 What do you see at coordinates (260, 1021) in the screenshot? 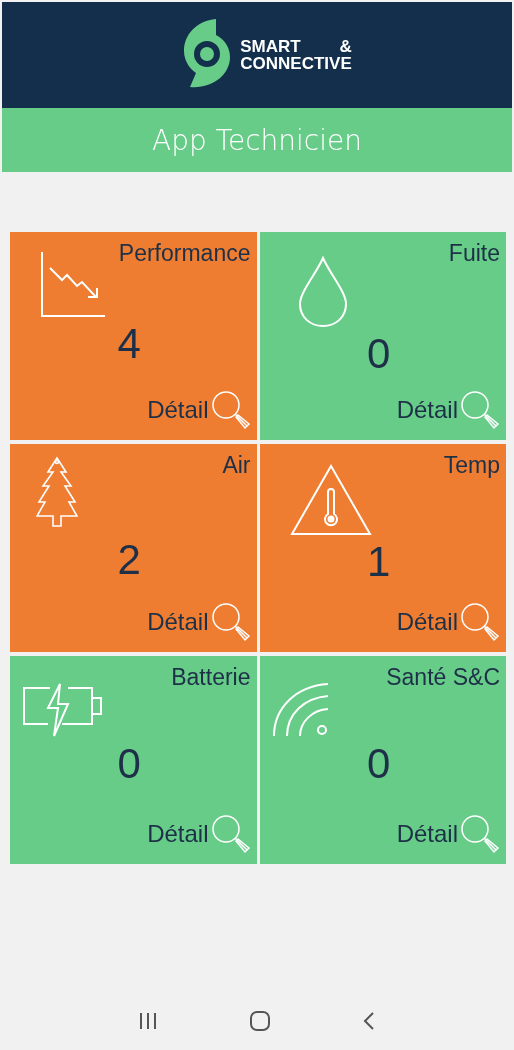
I see `home-icon` at bounding box center [260, 1021].